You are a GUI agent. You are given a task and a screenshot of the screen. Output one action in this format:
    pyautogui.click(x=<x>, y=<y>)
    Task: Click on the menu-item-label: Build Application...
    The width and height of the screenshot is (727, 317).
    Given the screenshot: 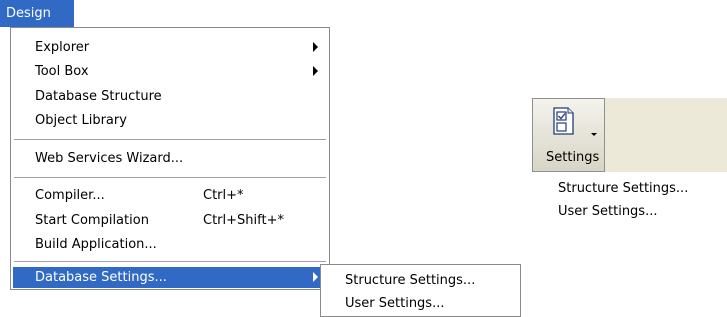 What is the action you would take?
    pyautogui.click(x=96, y=244)
    